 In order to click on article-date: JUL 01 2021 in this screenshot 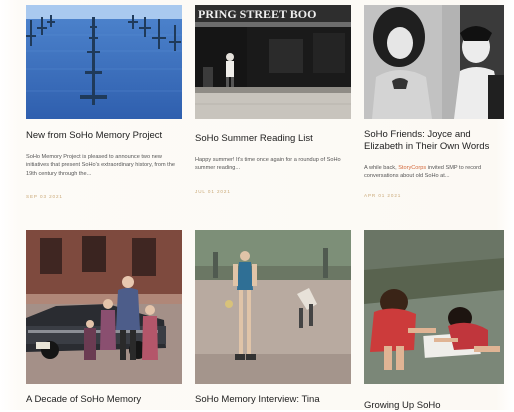, I will do `click(213, 191)`.